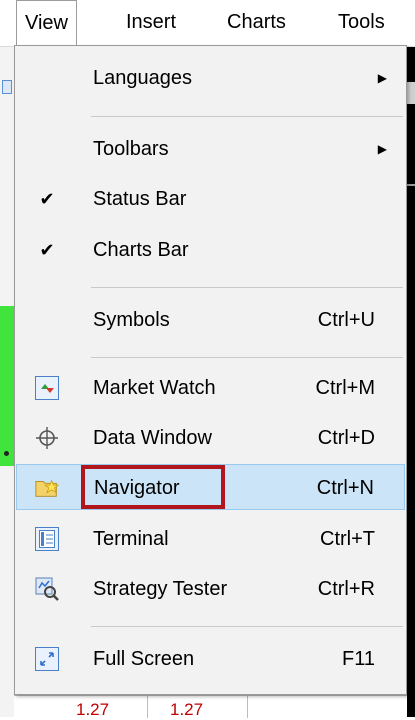  What do you see at coordinates (160, 589) in the screenshot?
I see `menu-item-label: Strategy Tester` at bounding box center [160, 589].